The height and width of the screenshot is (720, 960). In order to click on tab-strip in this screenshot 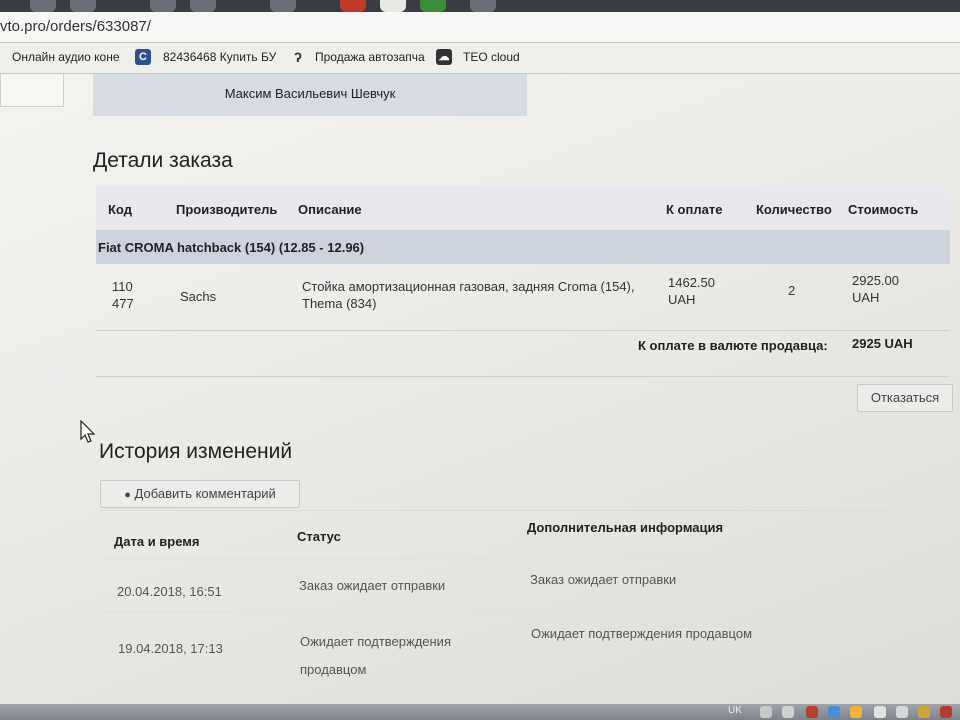, I will do `click(480, 6)`.